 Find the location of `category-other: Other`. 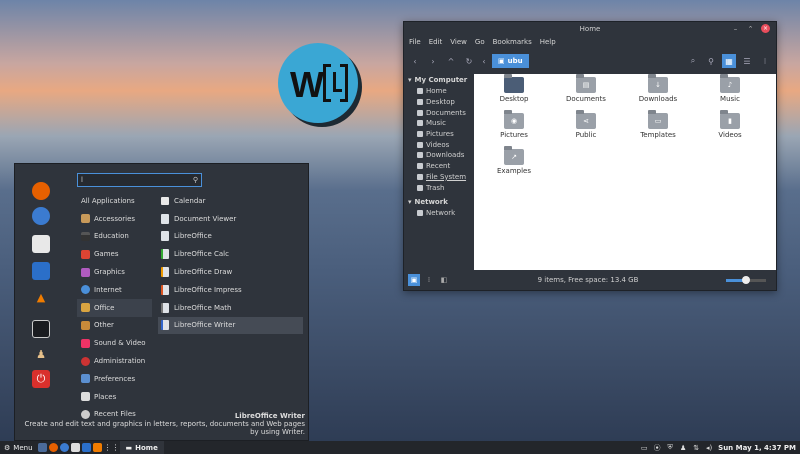

category-other: Other is located at coordinates (114, 326).